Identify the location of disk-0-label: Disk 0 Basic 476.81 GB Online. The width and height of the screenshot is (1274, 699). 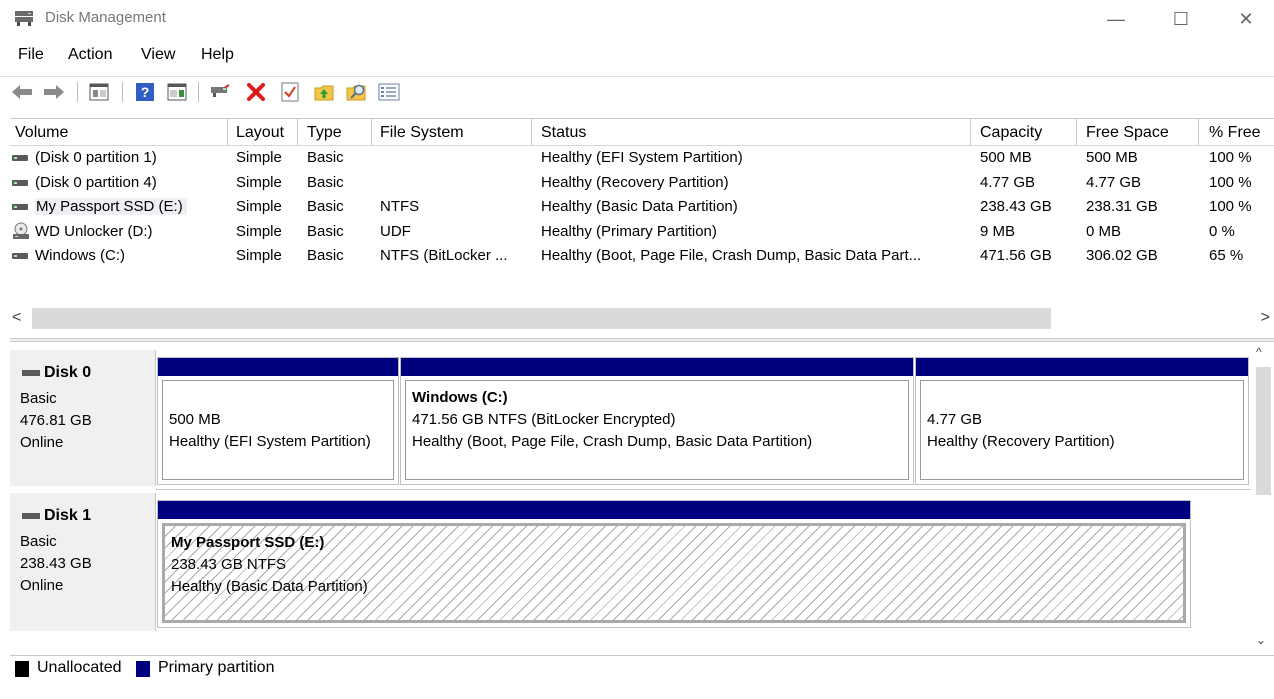
(83, 418).